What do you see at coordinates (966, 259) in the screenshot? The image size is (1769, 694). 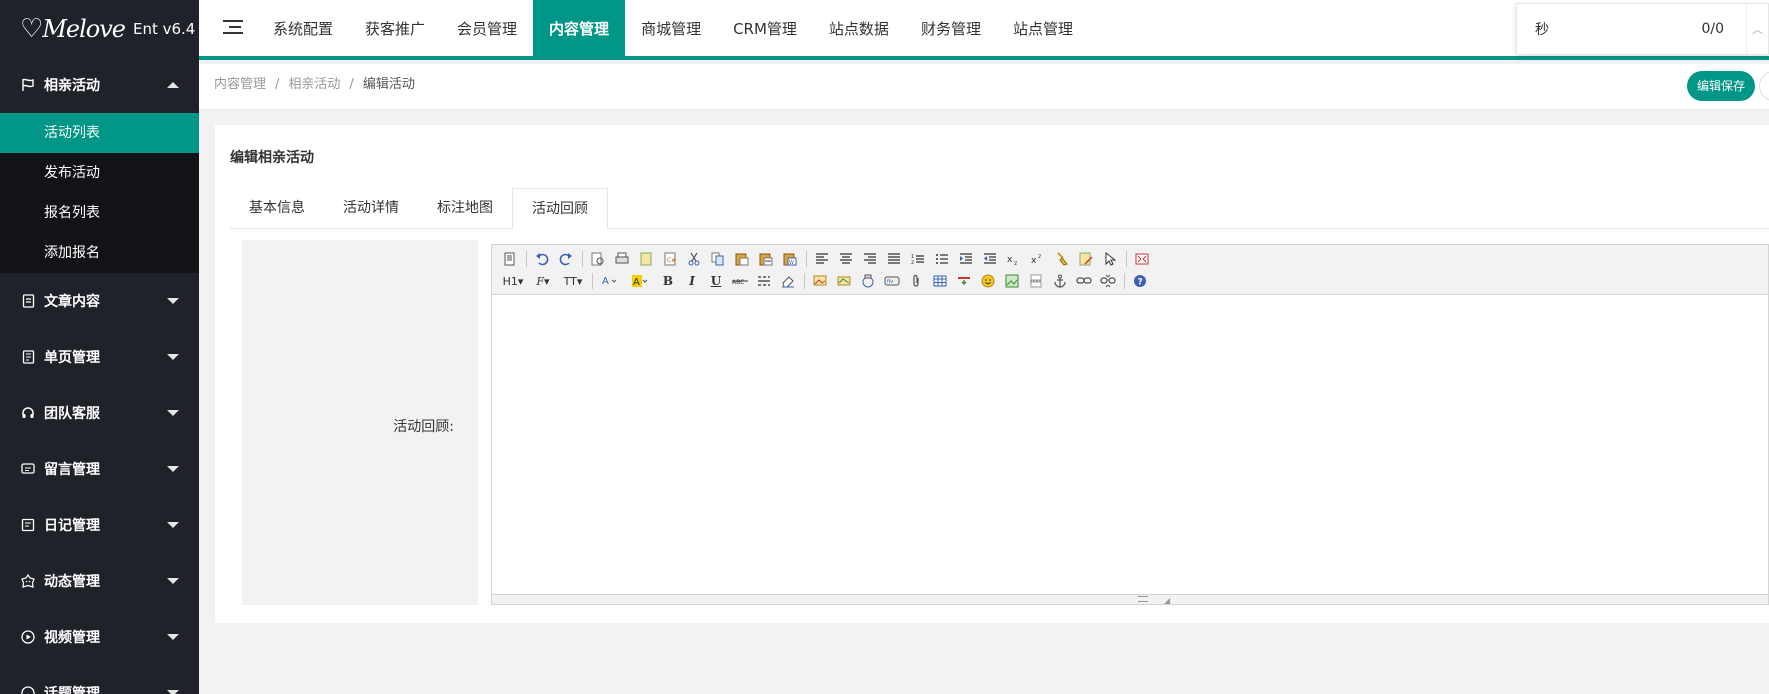 I see `indent-icon` at bounding box center [966, 259].